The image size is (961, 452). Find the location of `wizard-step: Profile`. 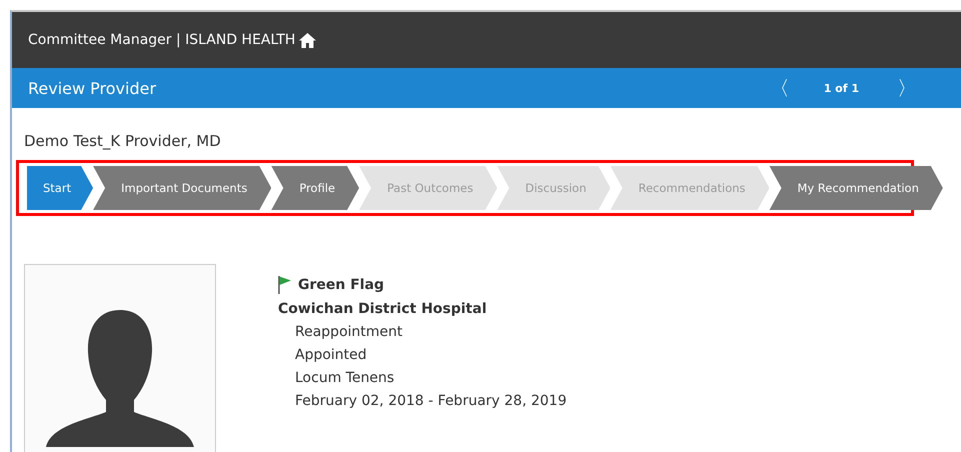

wizard-step: Profile is located at coordinates (315, 188).